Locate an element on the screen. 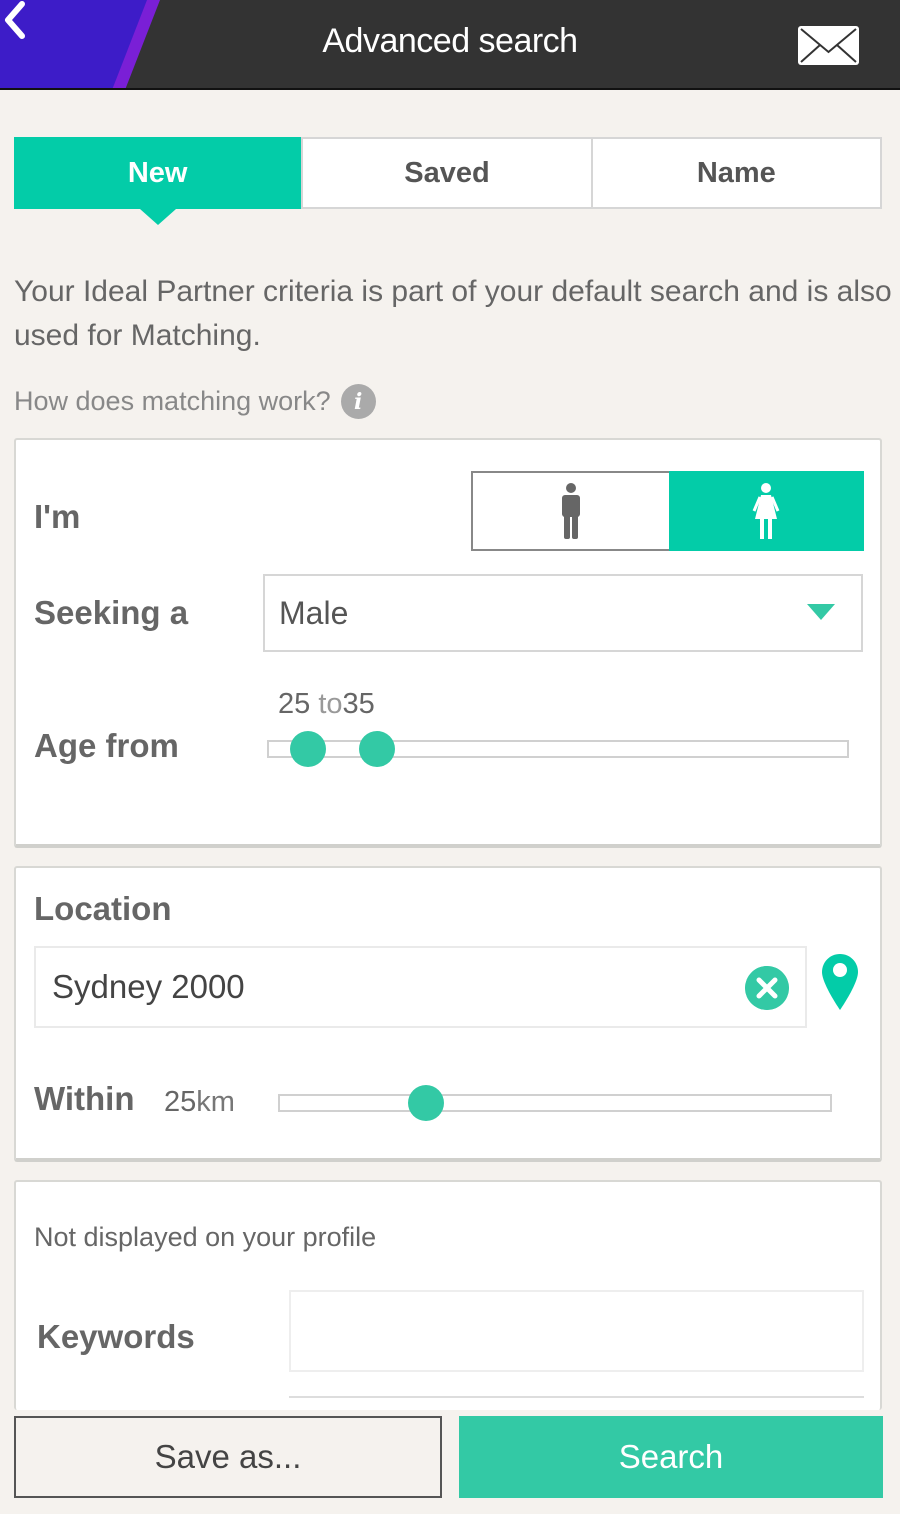 The width and height of the screenshot is (900, 1514). male-icon is located at coordinates (570, 511).